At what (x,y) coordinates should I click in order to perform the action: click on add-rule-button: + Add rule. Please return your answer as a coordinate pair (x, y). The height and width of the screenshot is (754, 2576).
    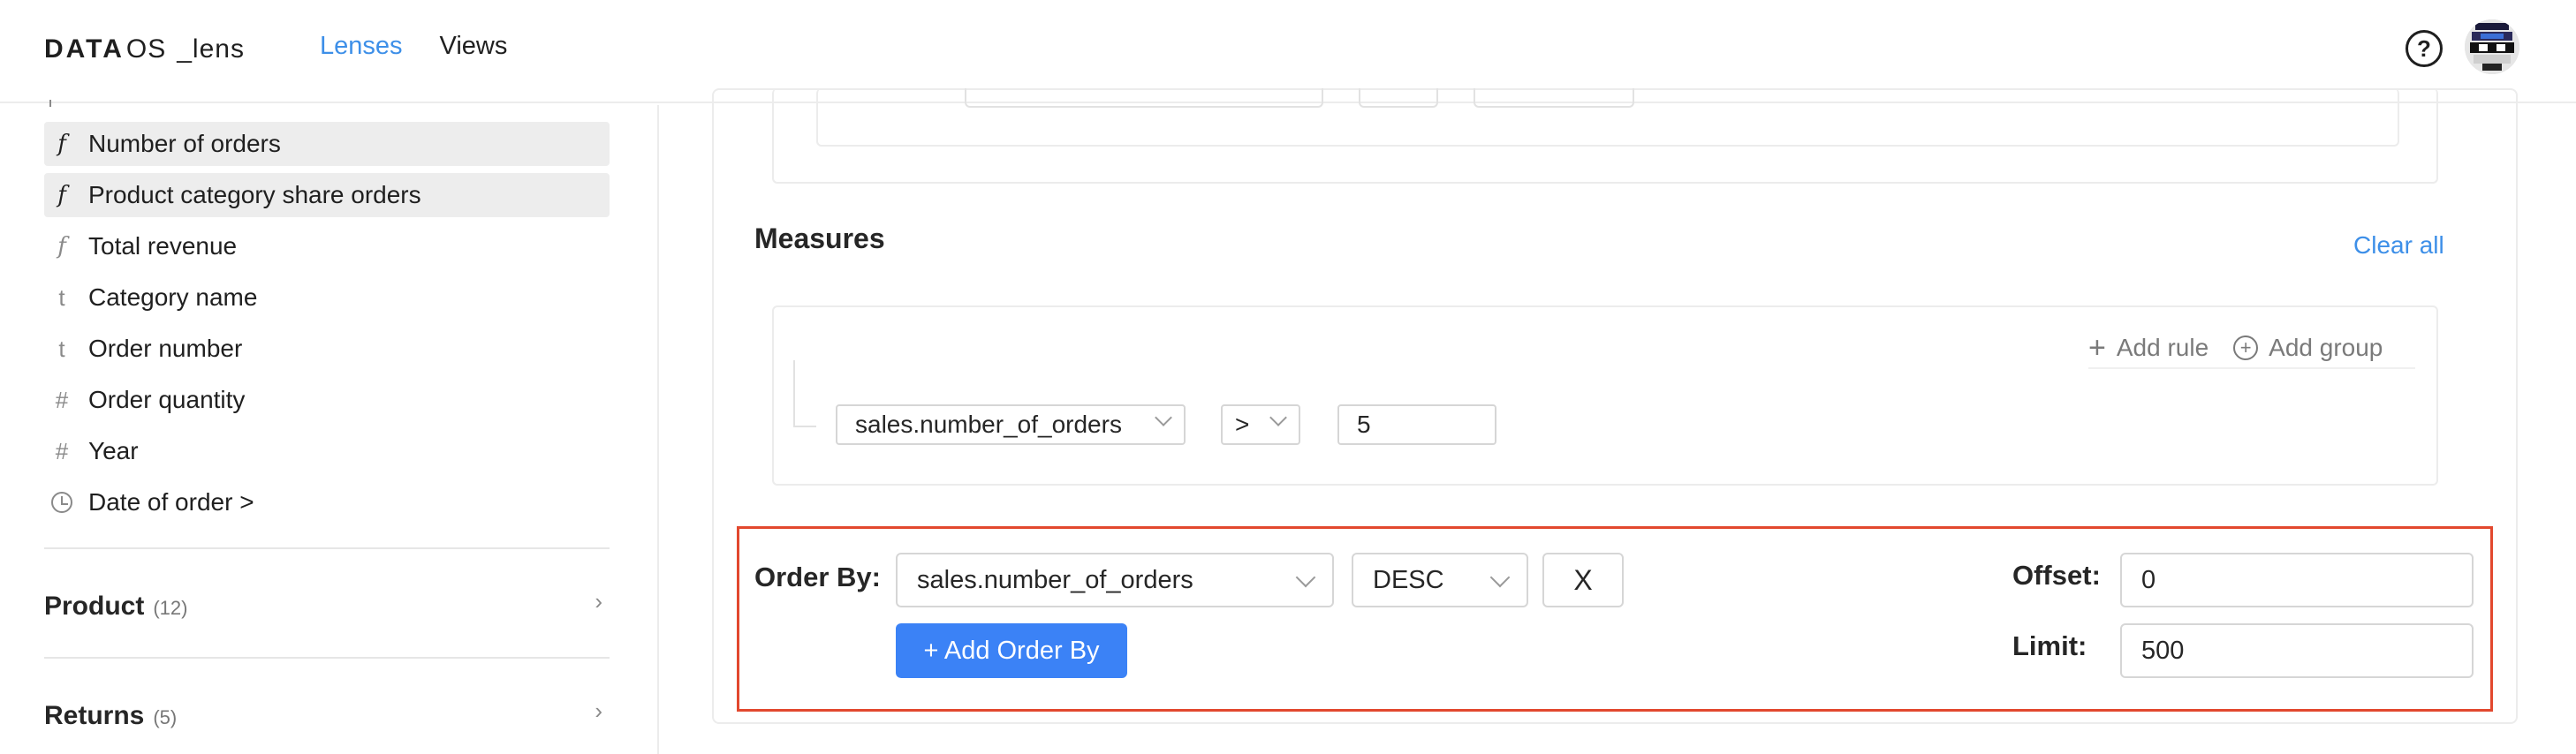
    Looking at the image, I should click on (2149, 348).